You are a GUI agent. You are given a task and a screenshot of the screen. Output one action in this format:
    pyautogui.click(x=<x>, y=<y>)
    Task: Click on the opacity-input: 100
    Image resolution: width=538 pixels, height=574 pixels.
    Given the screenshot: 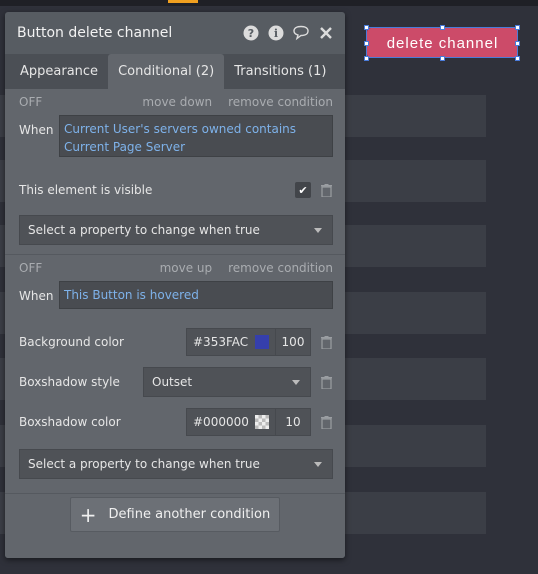 What is the action you would take?
    pyautogui.click(x=292, y=342)
    